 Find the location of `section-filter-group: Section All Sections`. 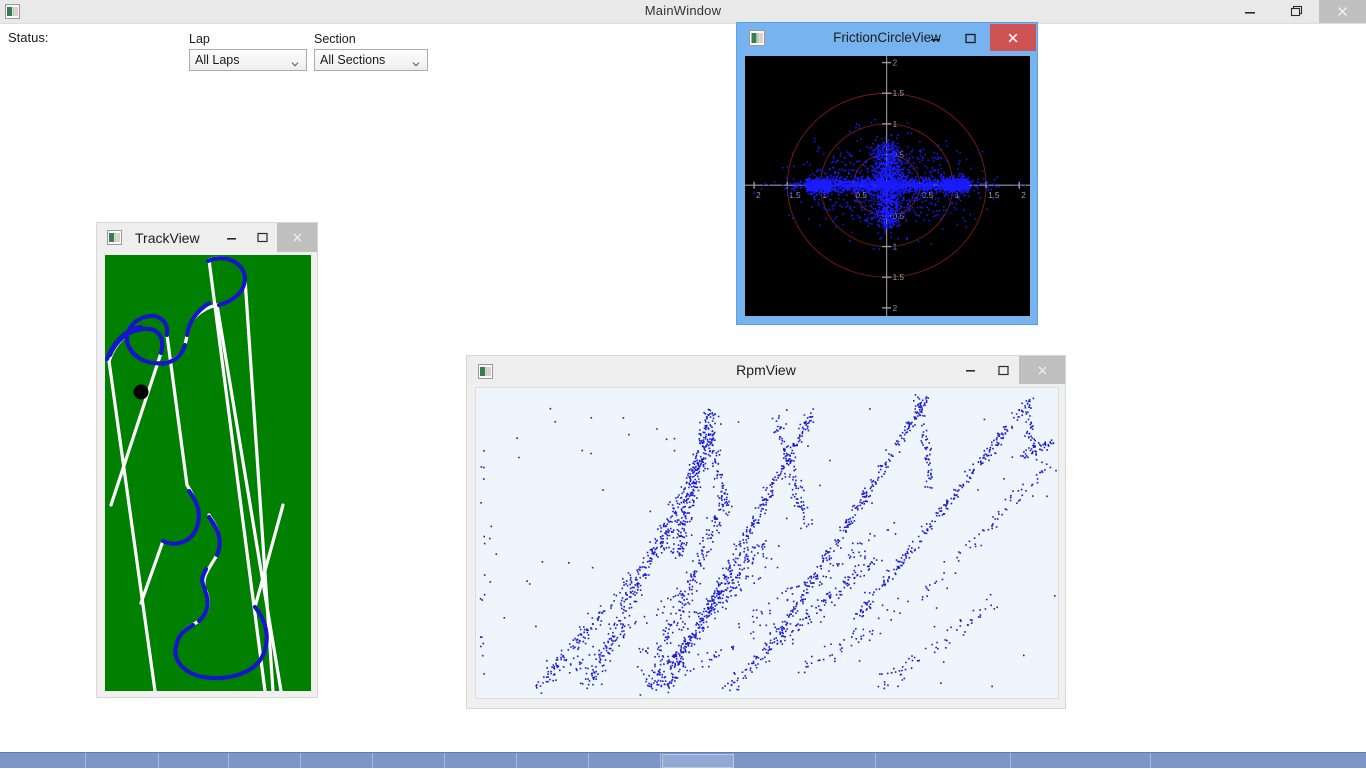

section-filter-group: Section All Sections is located at coordinates (371, 51).